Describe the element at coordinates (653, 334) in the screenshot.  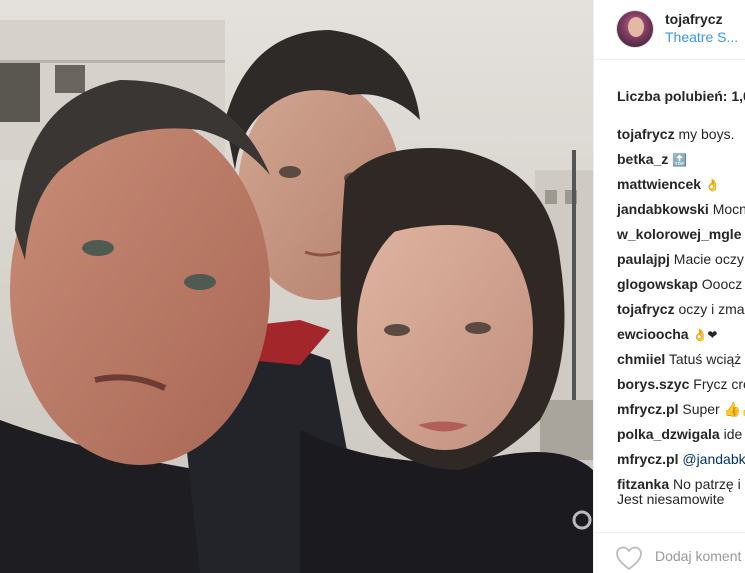
I see `comment-username: ewcioocha` at that location.